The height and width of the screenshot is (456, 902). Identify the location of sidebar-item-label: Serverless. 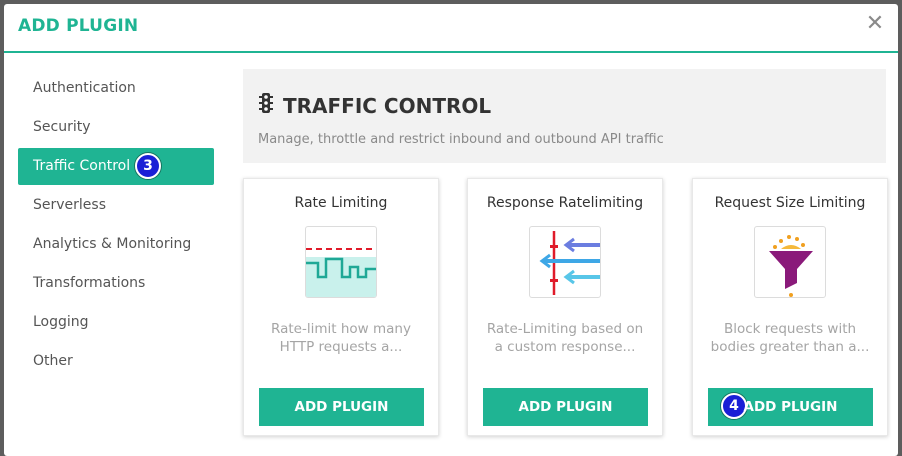
(70, 205).